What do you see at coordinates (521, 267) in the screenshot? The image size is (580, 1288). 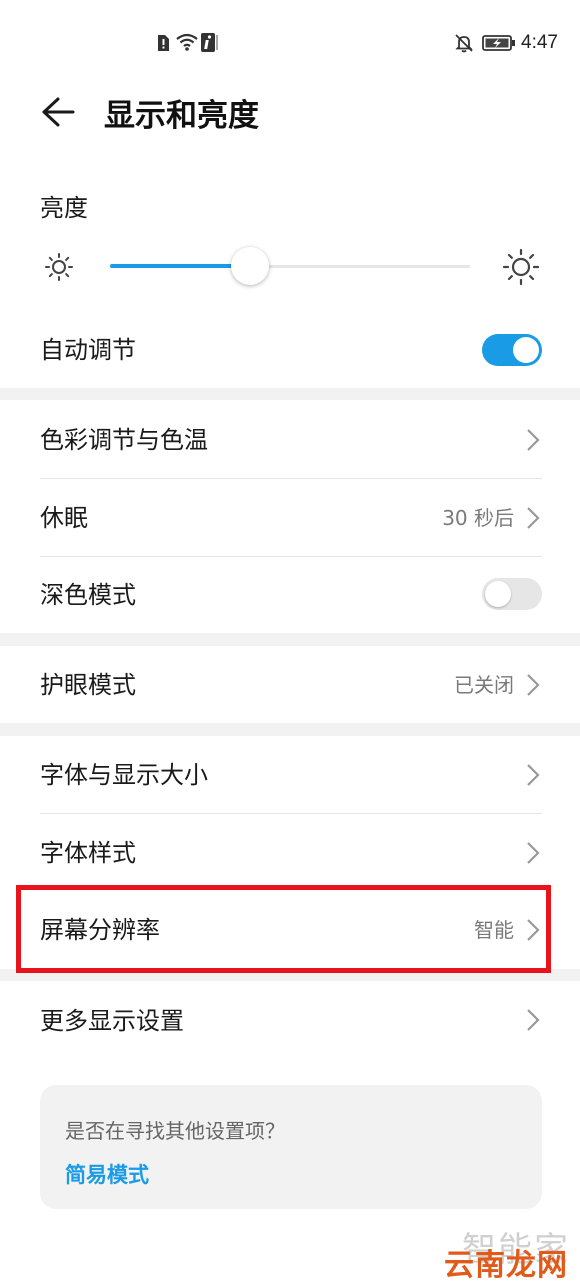 I see `brightness-high-icon` at bounding box center [521, 267].